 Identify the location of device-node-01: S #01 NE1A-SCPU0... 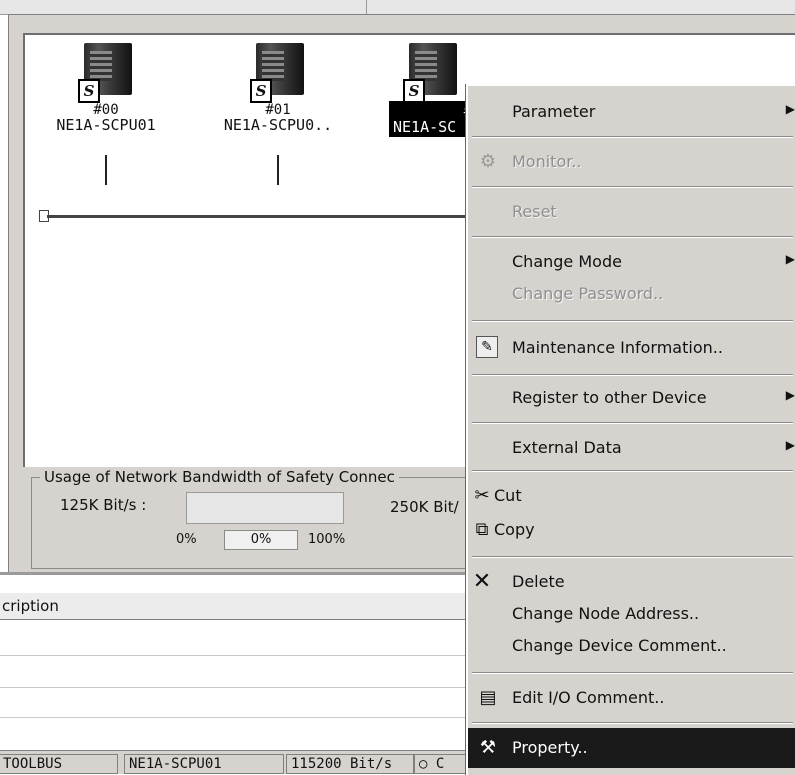
(278, 114).